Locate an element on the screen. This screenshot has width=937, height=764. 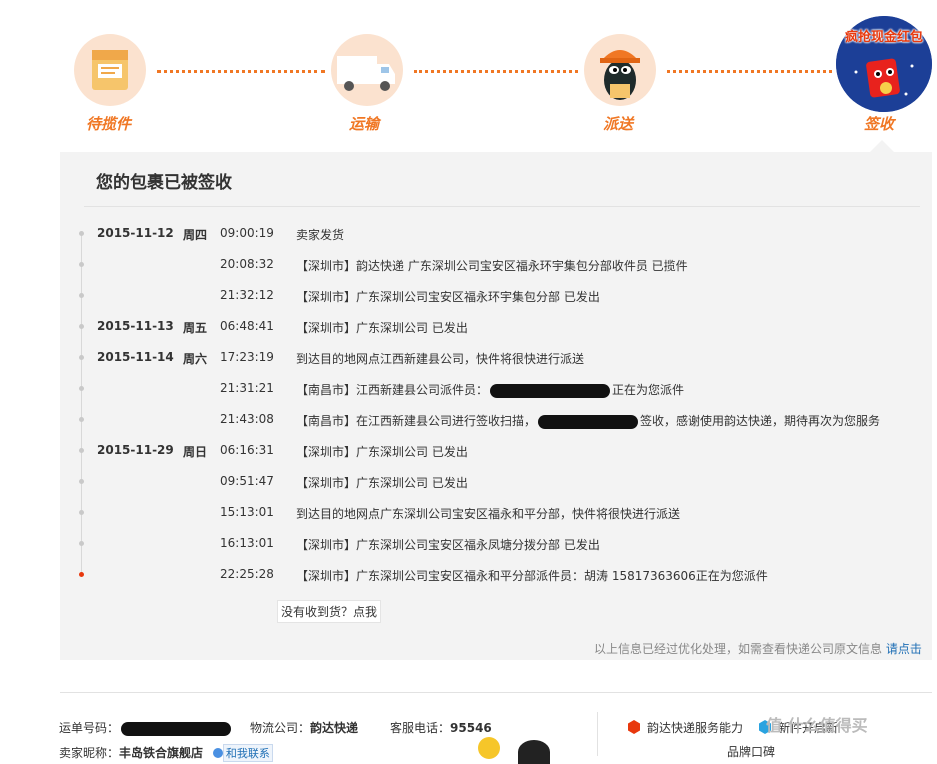
service-rating-label: 韵达快递服务能力 is located at coordinates (695, 728).